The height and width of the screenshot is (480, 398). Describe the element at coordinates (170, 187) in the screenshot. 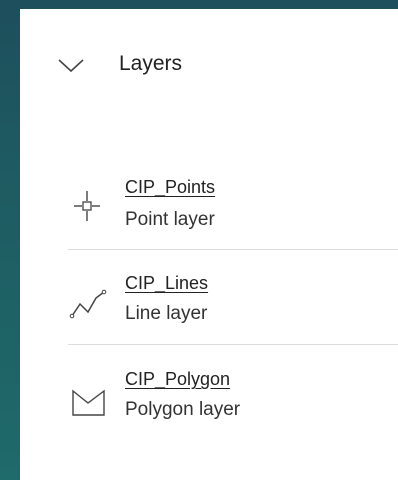

I see `layer-name-link: CIP_Points` at that location.